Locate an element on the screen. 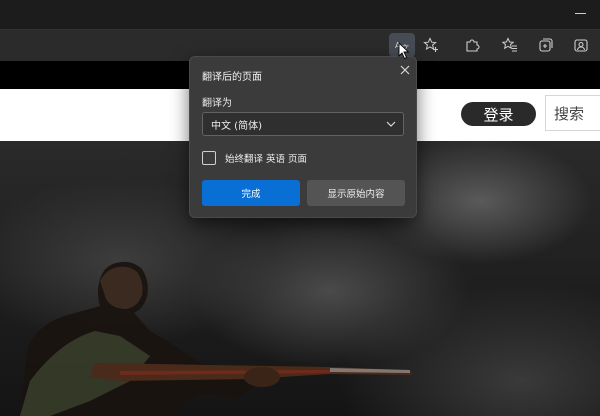 This screenshot has width=600, height=416. translate-to-label: 翻译为 is located at coordinates (217, 103).